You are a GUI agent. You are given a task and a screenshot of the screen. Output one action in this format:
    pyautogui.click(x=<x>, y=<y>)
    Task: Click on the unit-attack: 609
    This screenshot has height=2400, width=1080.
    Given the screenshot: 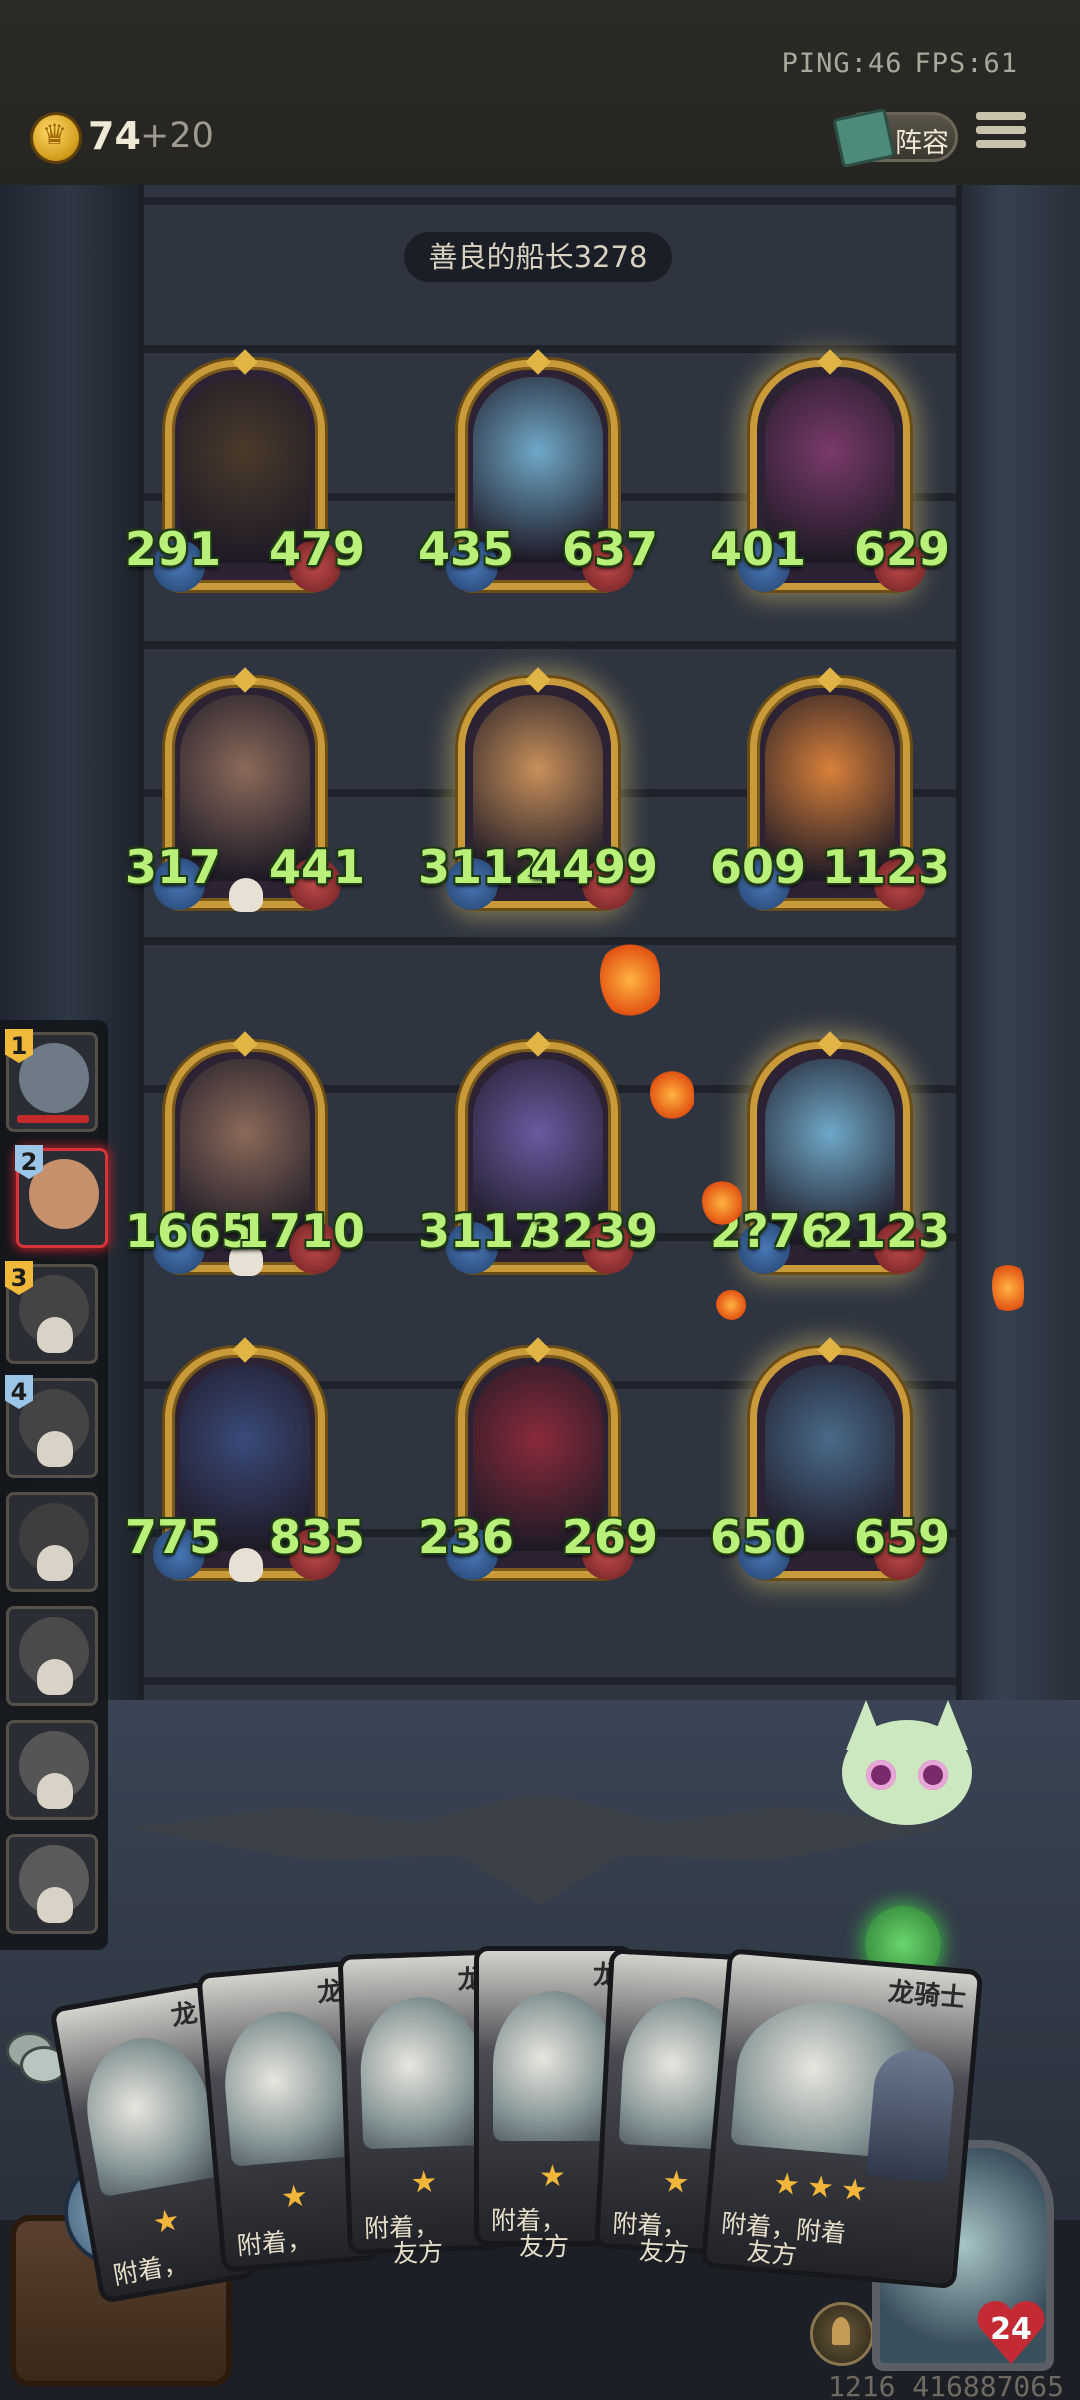 What is the action you would take?
    pyautogui.click(x=758, y=867)
    